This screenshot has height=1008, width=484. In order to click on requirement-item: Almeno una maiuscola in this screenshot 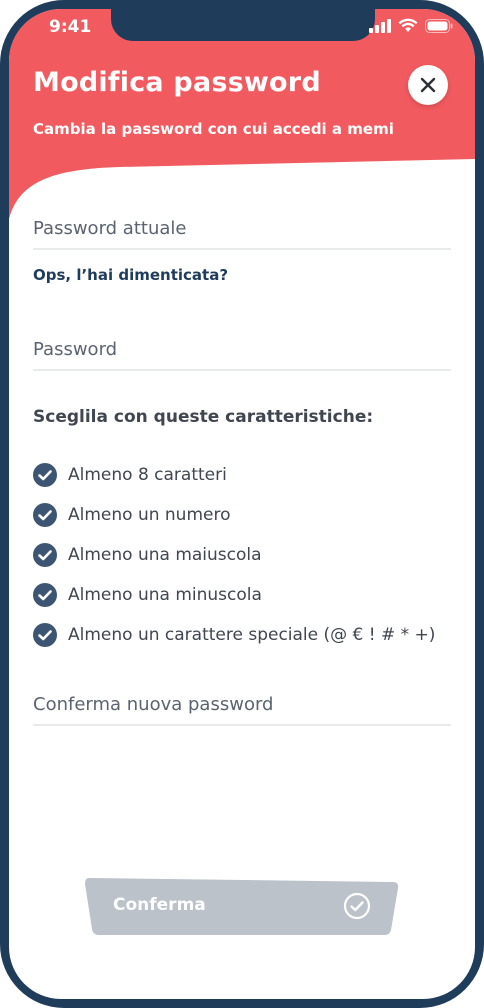, I will do `click(248, 555)`.